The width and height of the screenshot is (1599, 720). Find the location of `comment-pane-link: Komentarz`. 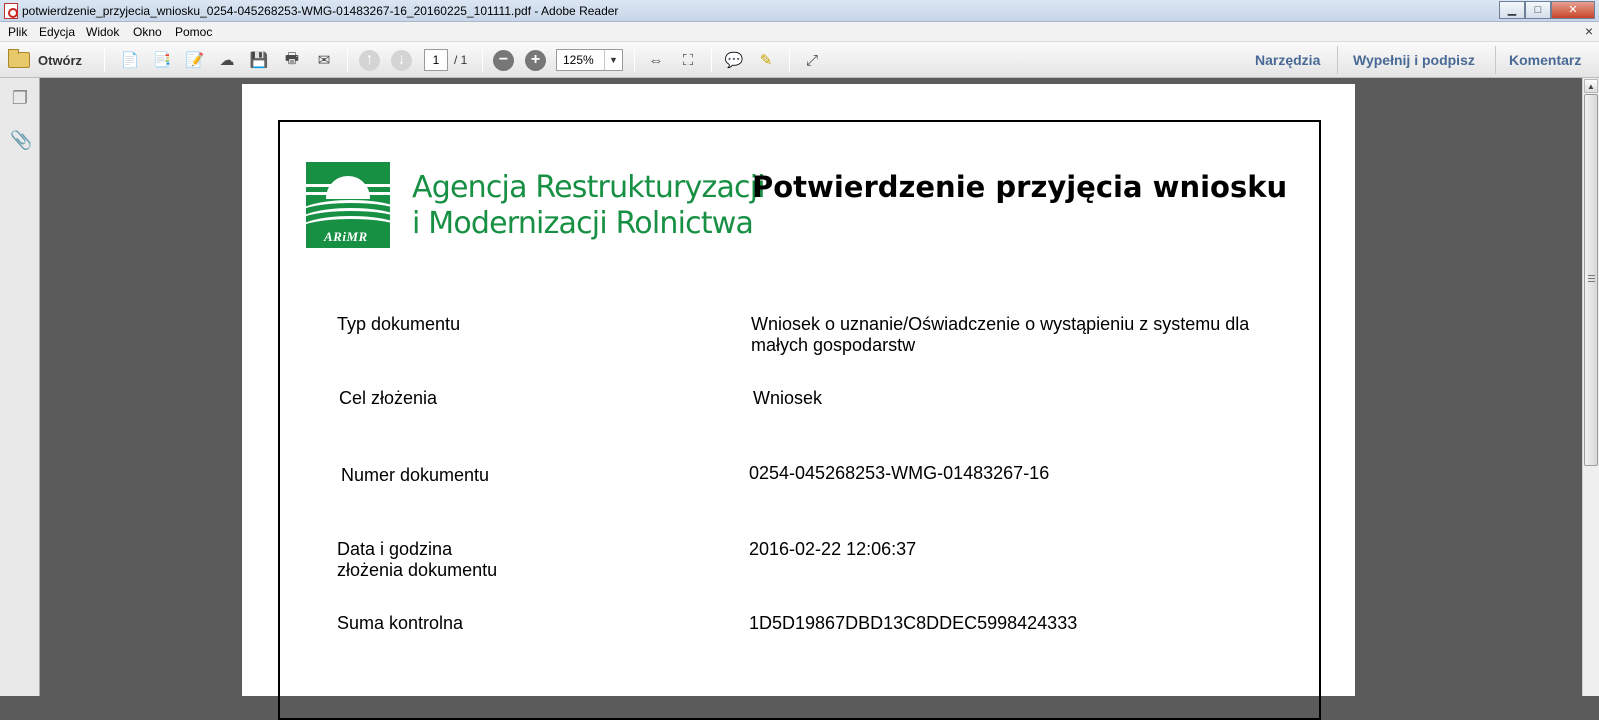

comment-pane-link: Komentarz is located at coordinates (1545, 60).